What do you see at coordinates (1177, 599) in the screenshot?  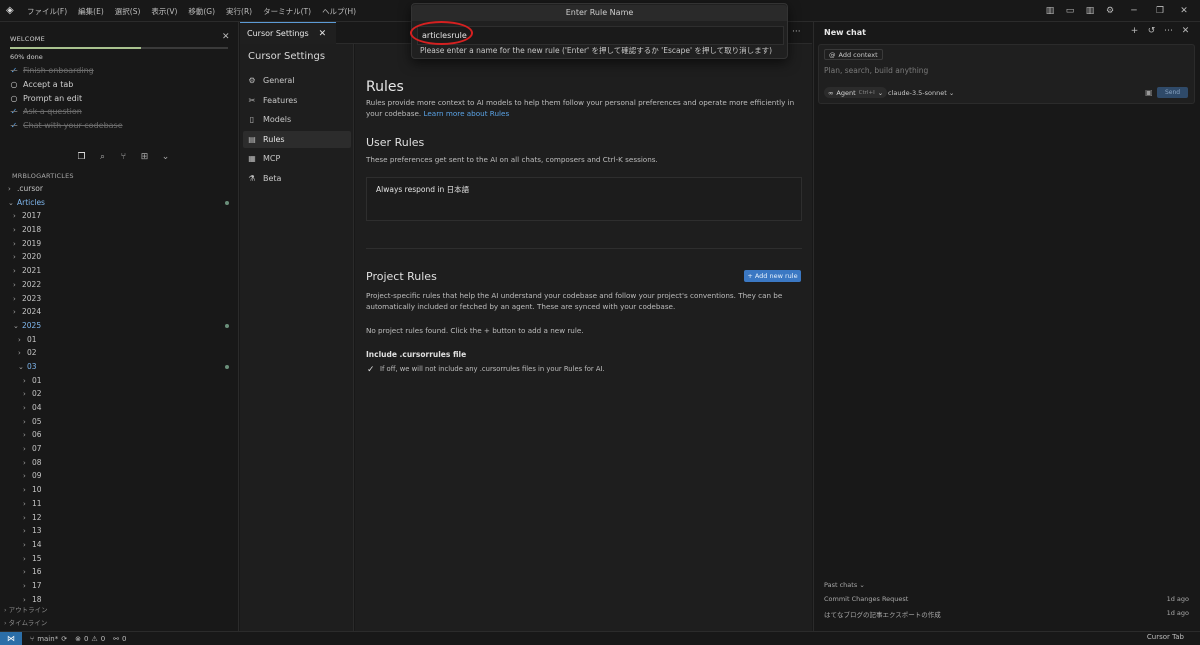 I see `past-chat-time: 1d ago` at bounding box center [1177, 599].